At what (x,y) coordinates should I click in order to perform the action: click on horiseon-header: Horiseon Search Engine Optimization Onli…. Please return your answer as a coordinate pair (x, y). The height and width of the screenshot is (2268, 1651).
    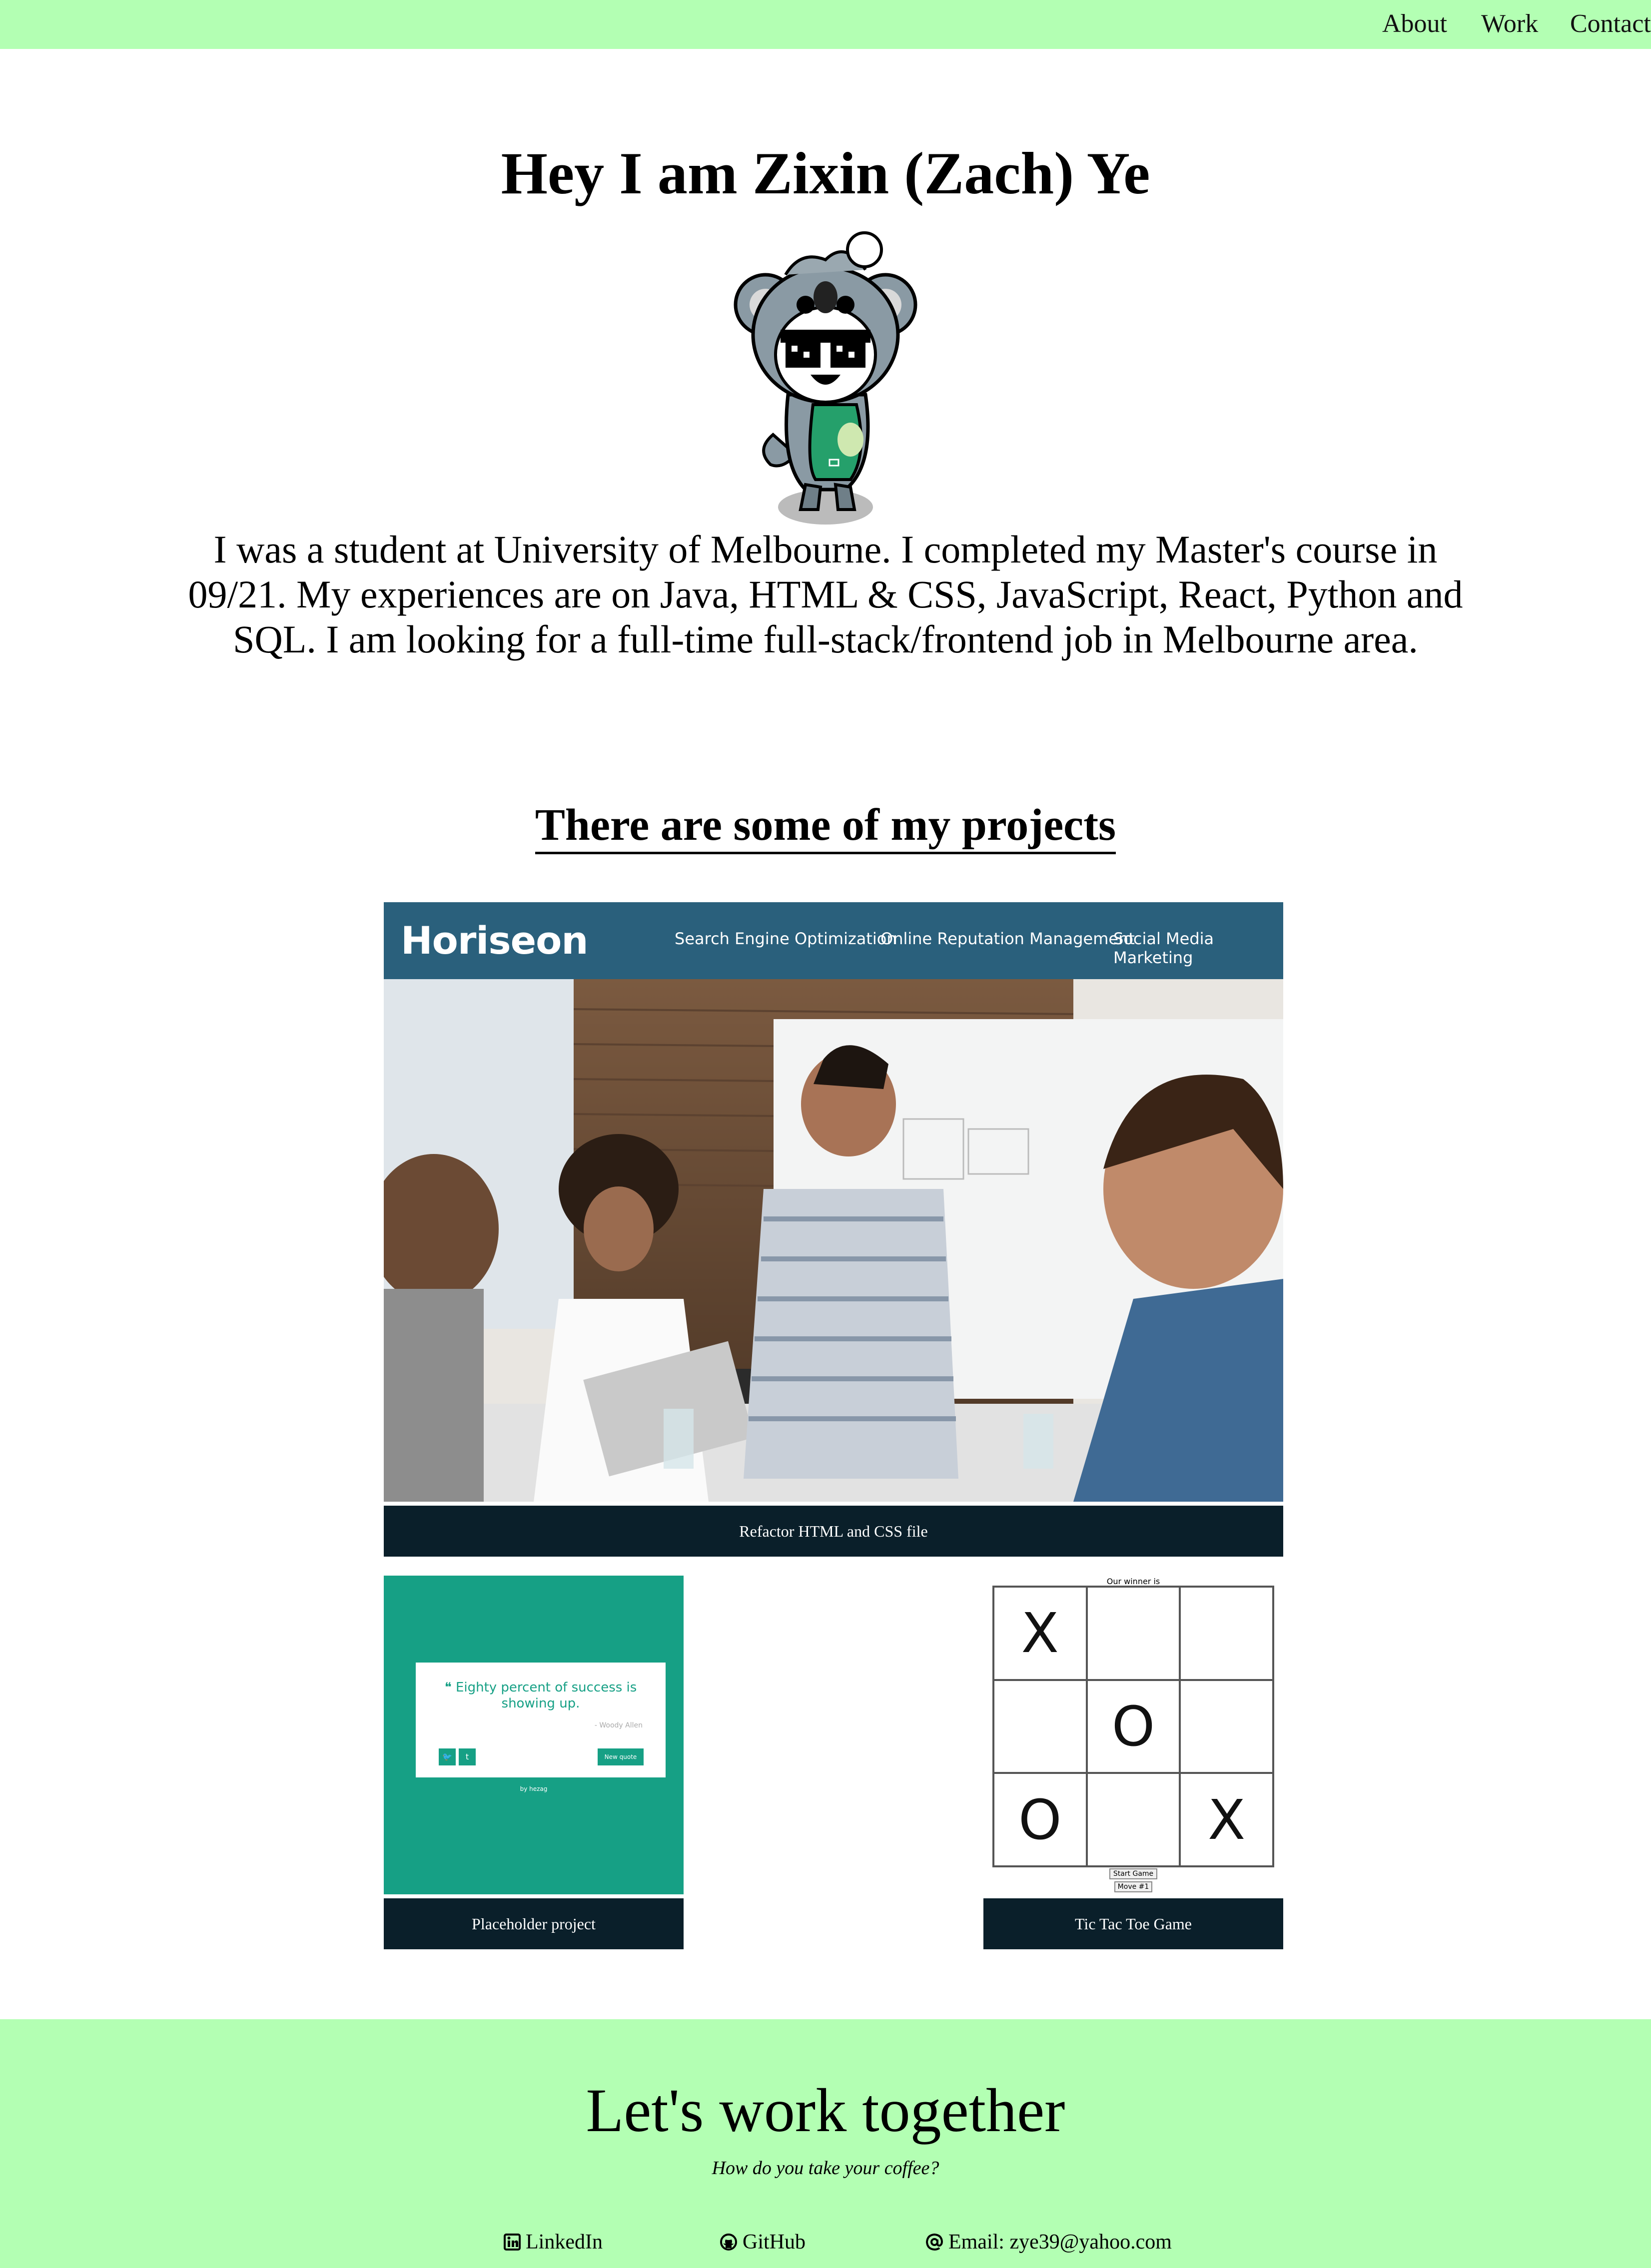
    Looking at the image, I should click on (833, 940).